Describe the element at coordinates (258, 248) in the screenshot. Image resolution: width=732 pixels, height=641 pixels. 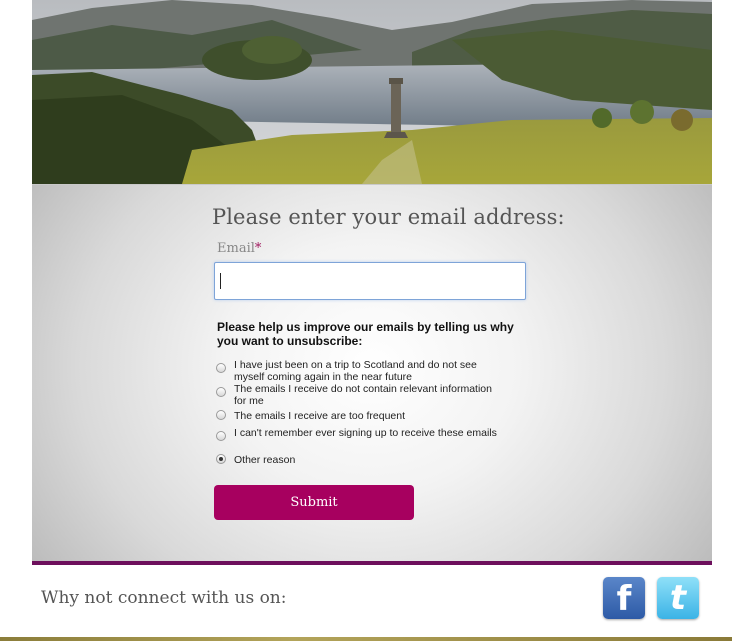
I see `required-marker: *` at that location.